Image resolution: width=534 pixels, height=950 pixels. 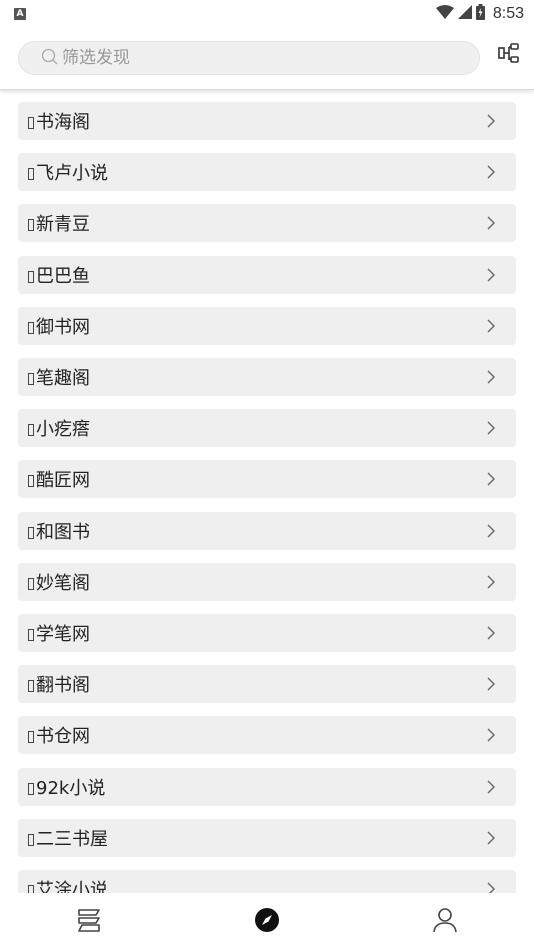 I want to click on group-toggle-button, so click(x=509, y=56).